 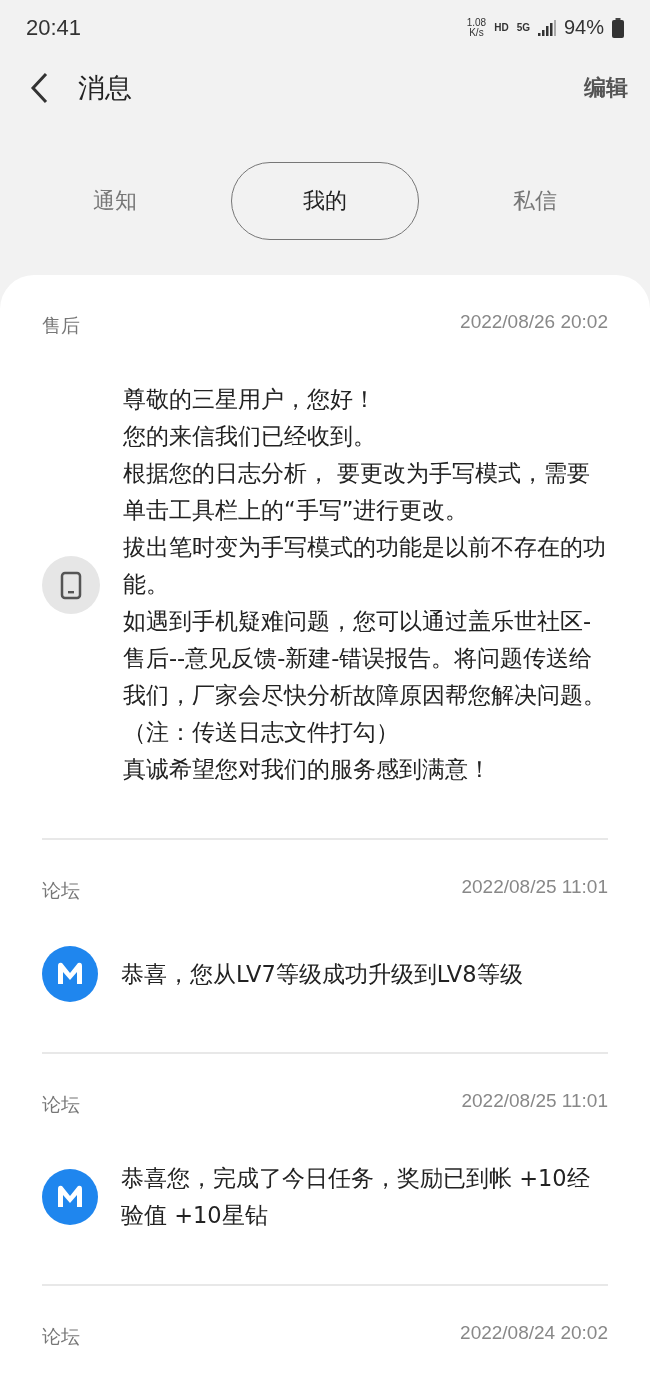 What do you see at coordinates (546, 27) in the screenshot?
I see `signal-icon` at bounding box center [546, 27].